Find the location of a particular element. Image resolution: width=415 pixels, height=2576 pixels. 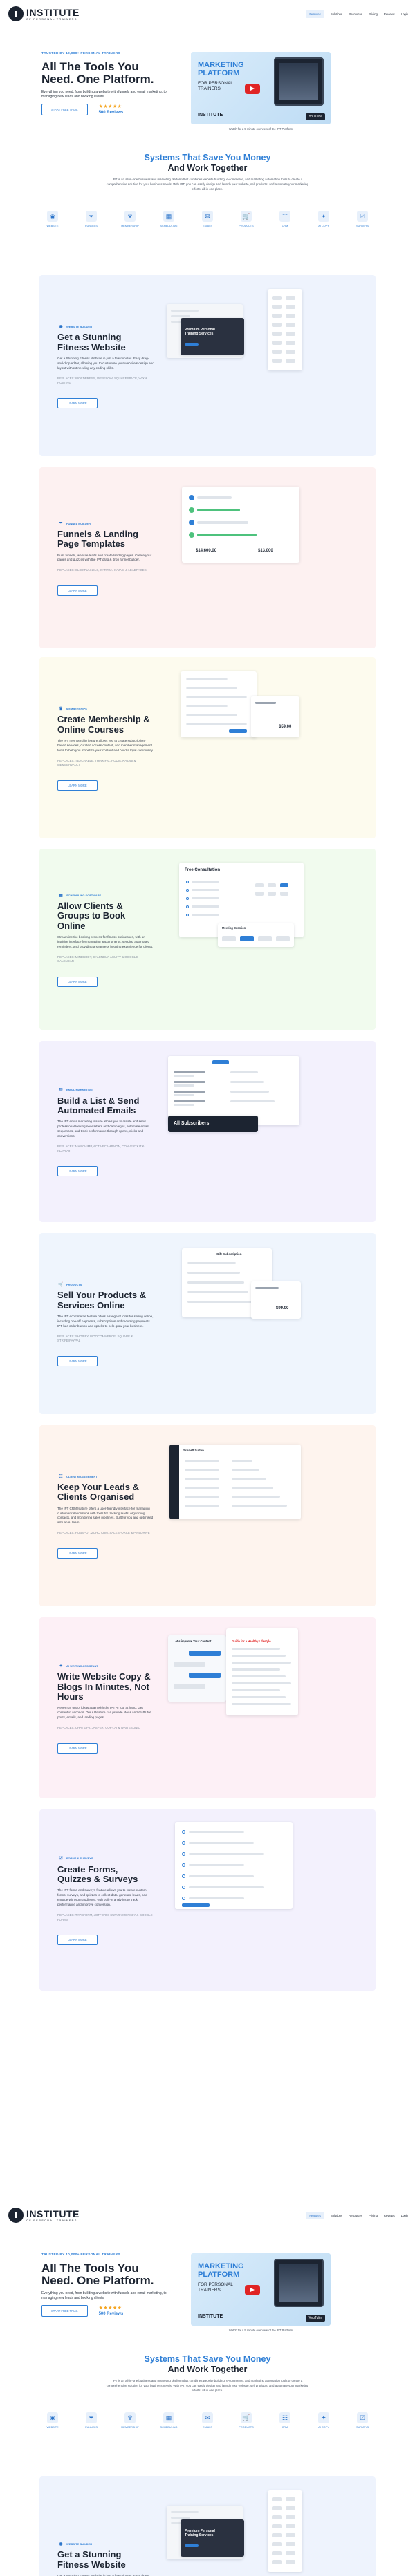

feature-kicker: 🛒 PRODUCTS is located at coordinates (105, 1284).